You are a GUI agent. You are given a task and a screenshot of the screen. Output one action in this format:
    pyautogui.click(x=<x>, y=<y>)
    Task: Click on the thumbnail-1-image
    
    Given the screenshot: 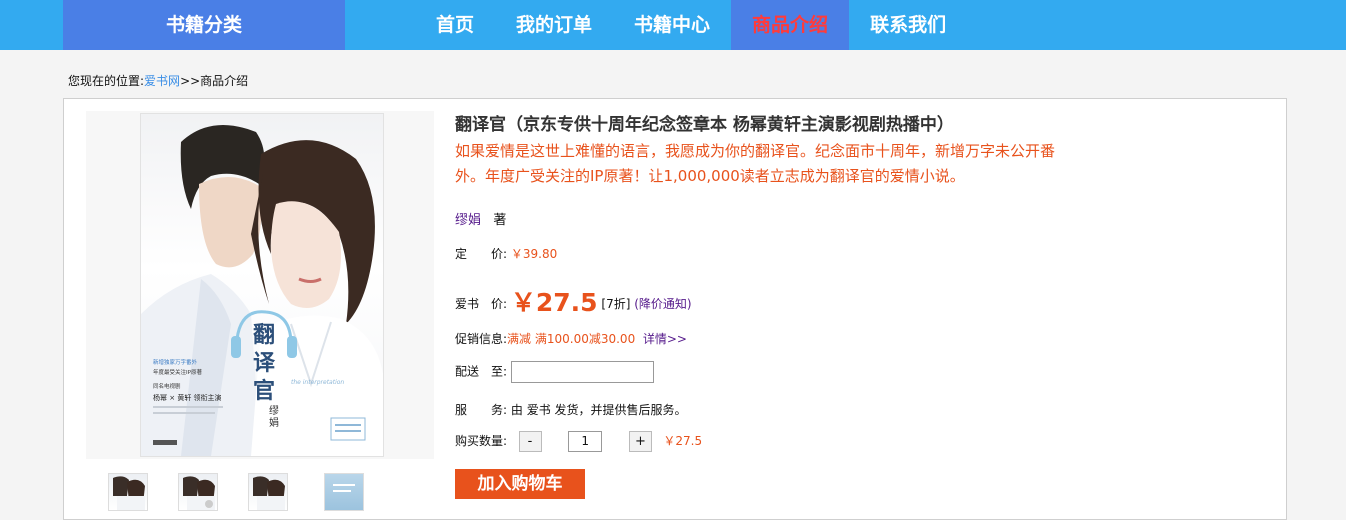 What is the action you would take?
    pyautogui.click(x=129, y=493)
    